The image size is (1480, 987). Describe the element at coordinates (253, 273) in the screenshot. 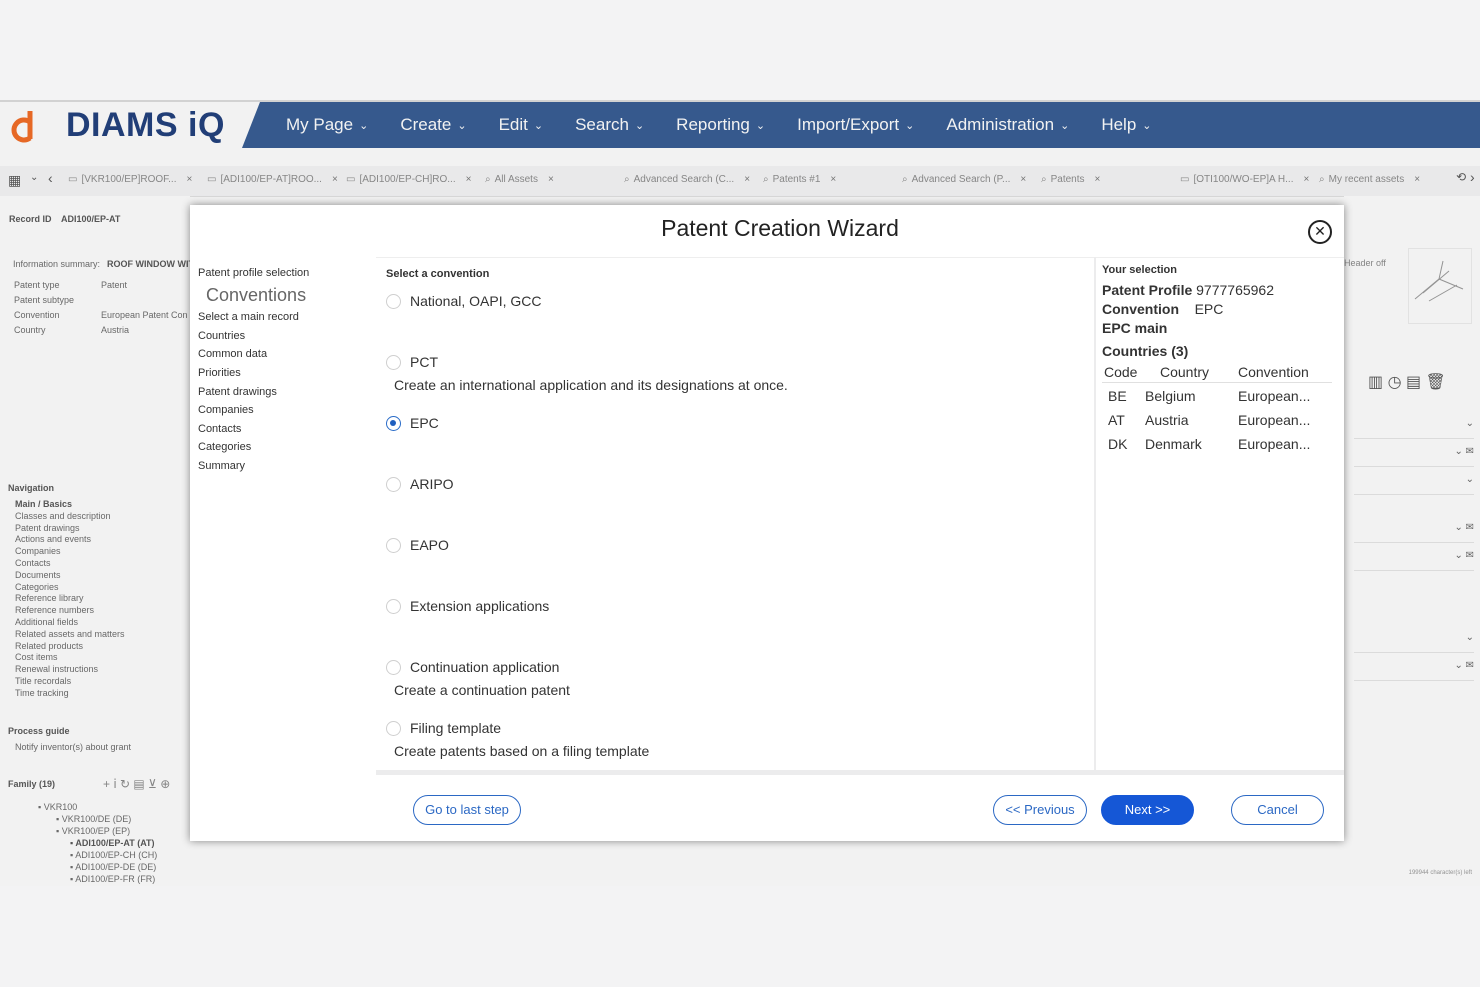

I see `wizard-step-patent-profile-selection: Patent profile selection` at that location.